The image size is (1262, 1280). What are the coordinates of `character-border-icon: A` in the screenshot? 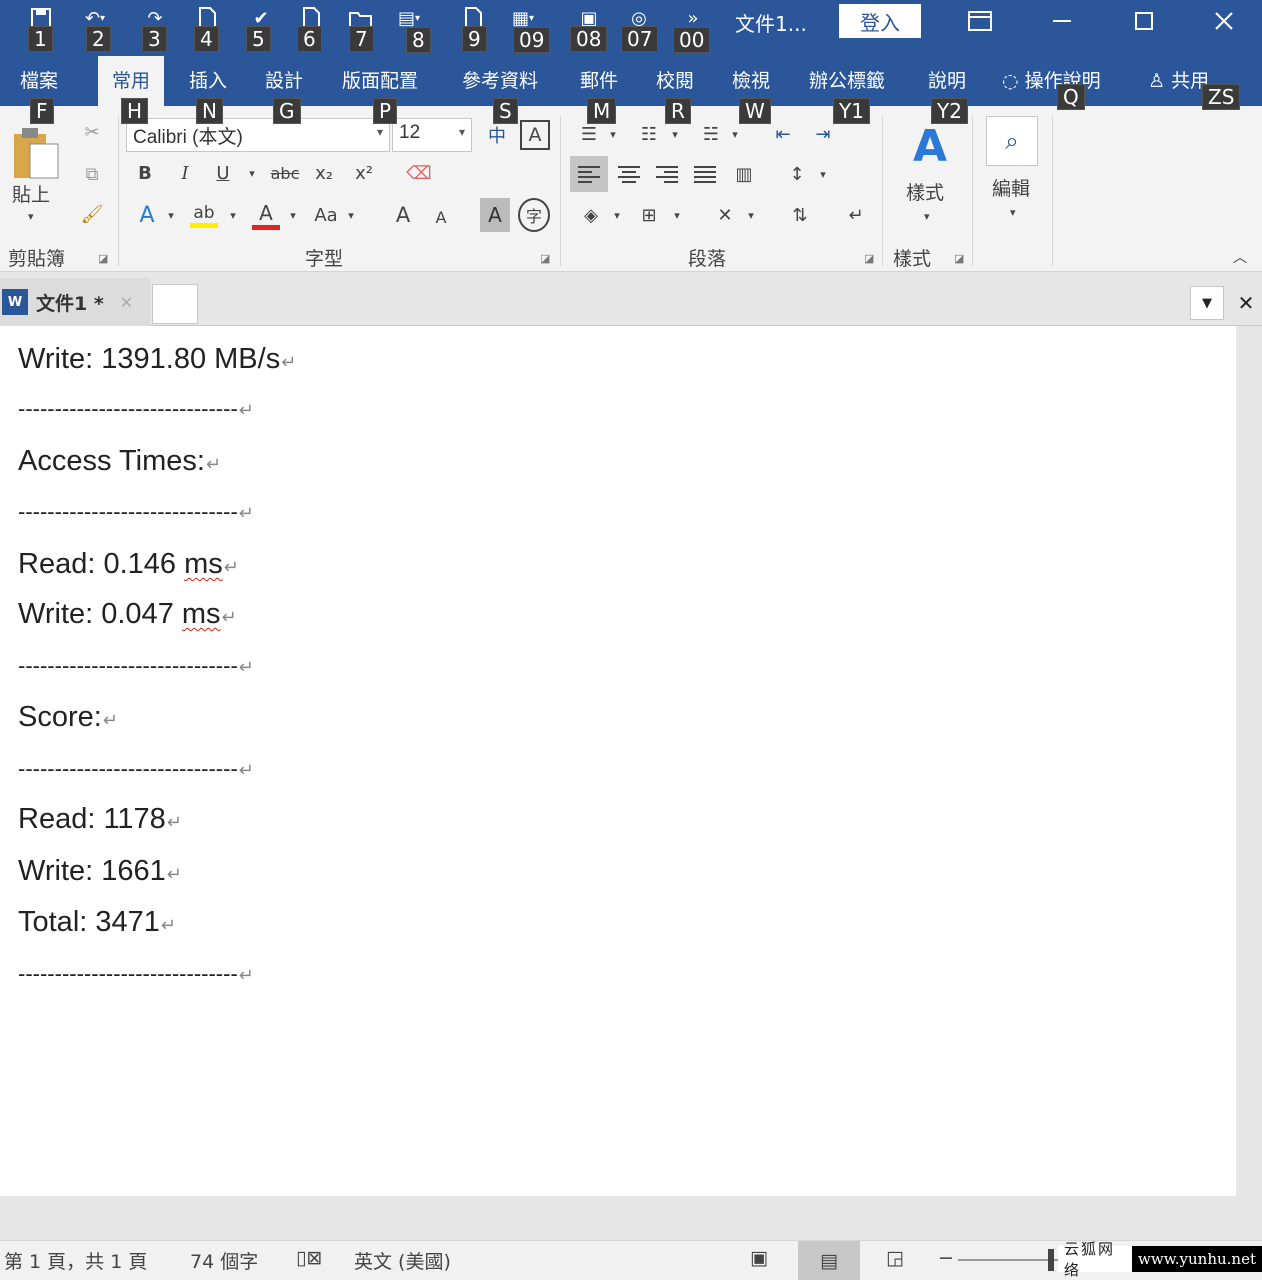 It's located at (535, 135).